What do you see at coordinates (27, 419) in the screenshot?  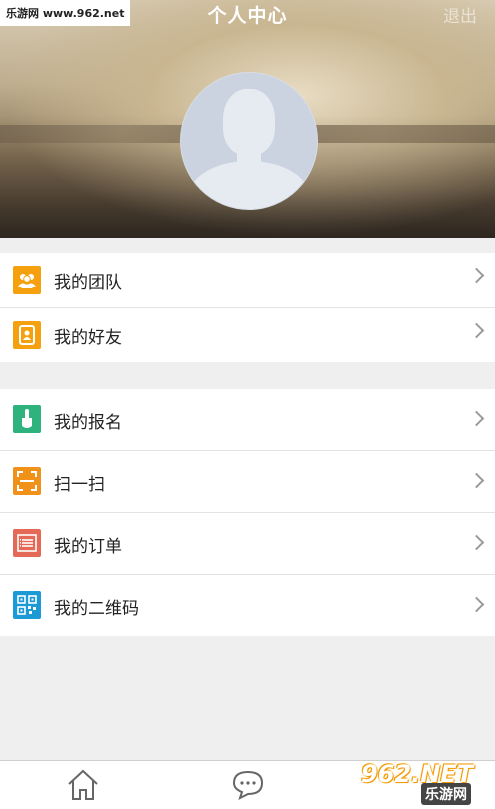 I see `signup-hand-icon` at bounding box center [27, 419].